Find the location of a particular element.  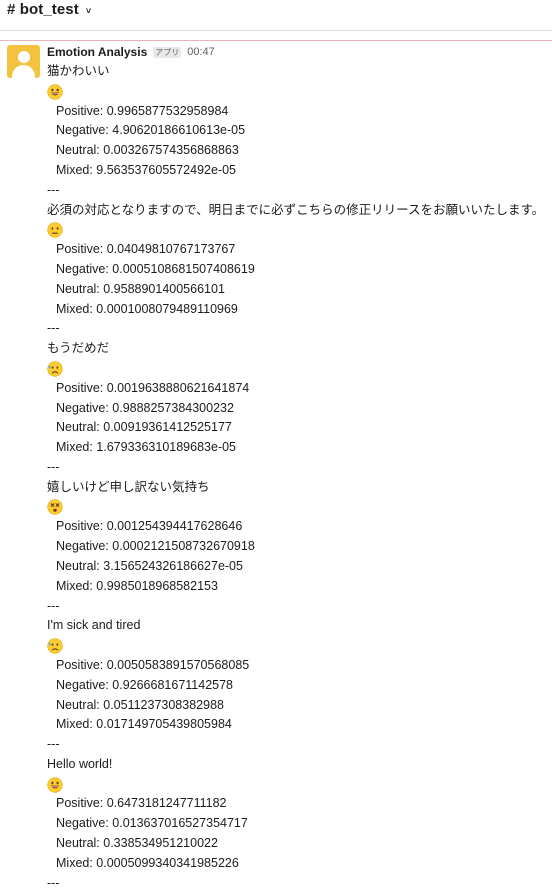

neutral-face-icon is located at coordinates (297, 230).